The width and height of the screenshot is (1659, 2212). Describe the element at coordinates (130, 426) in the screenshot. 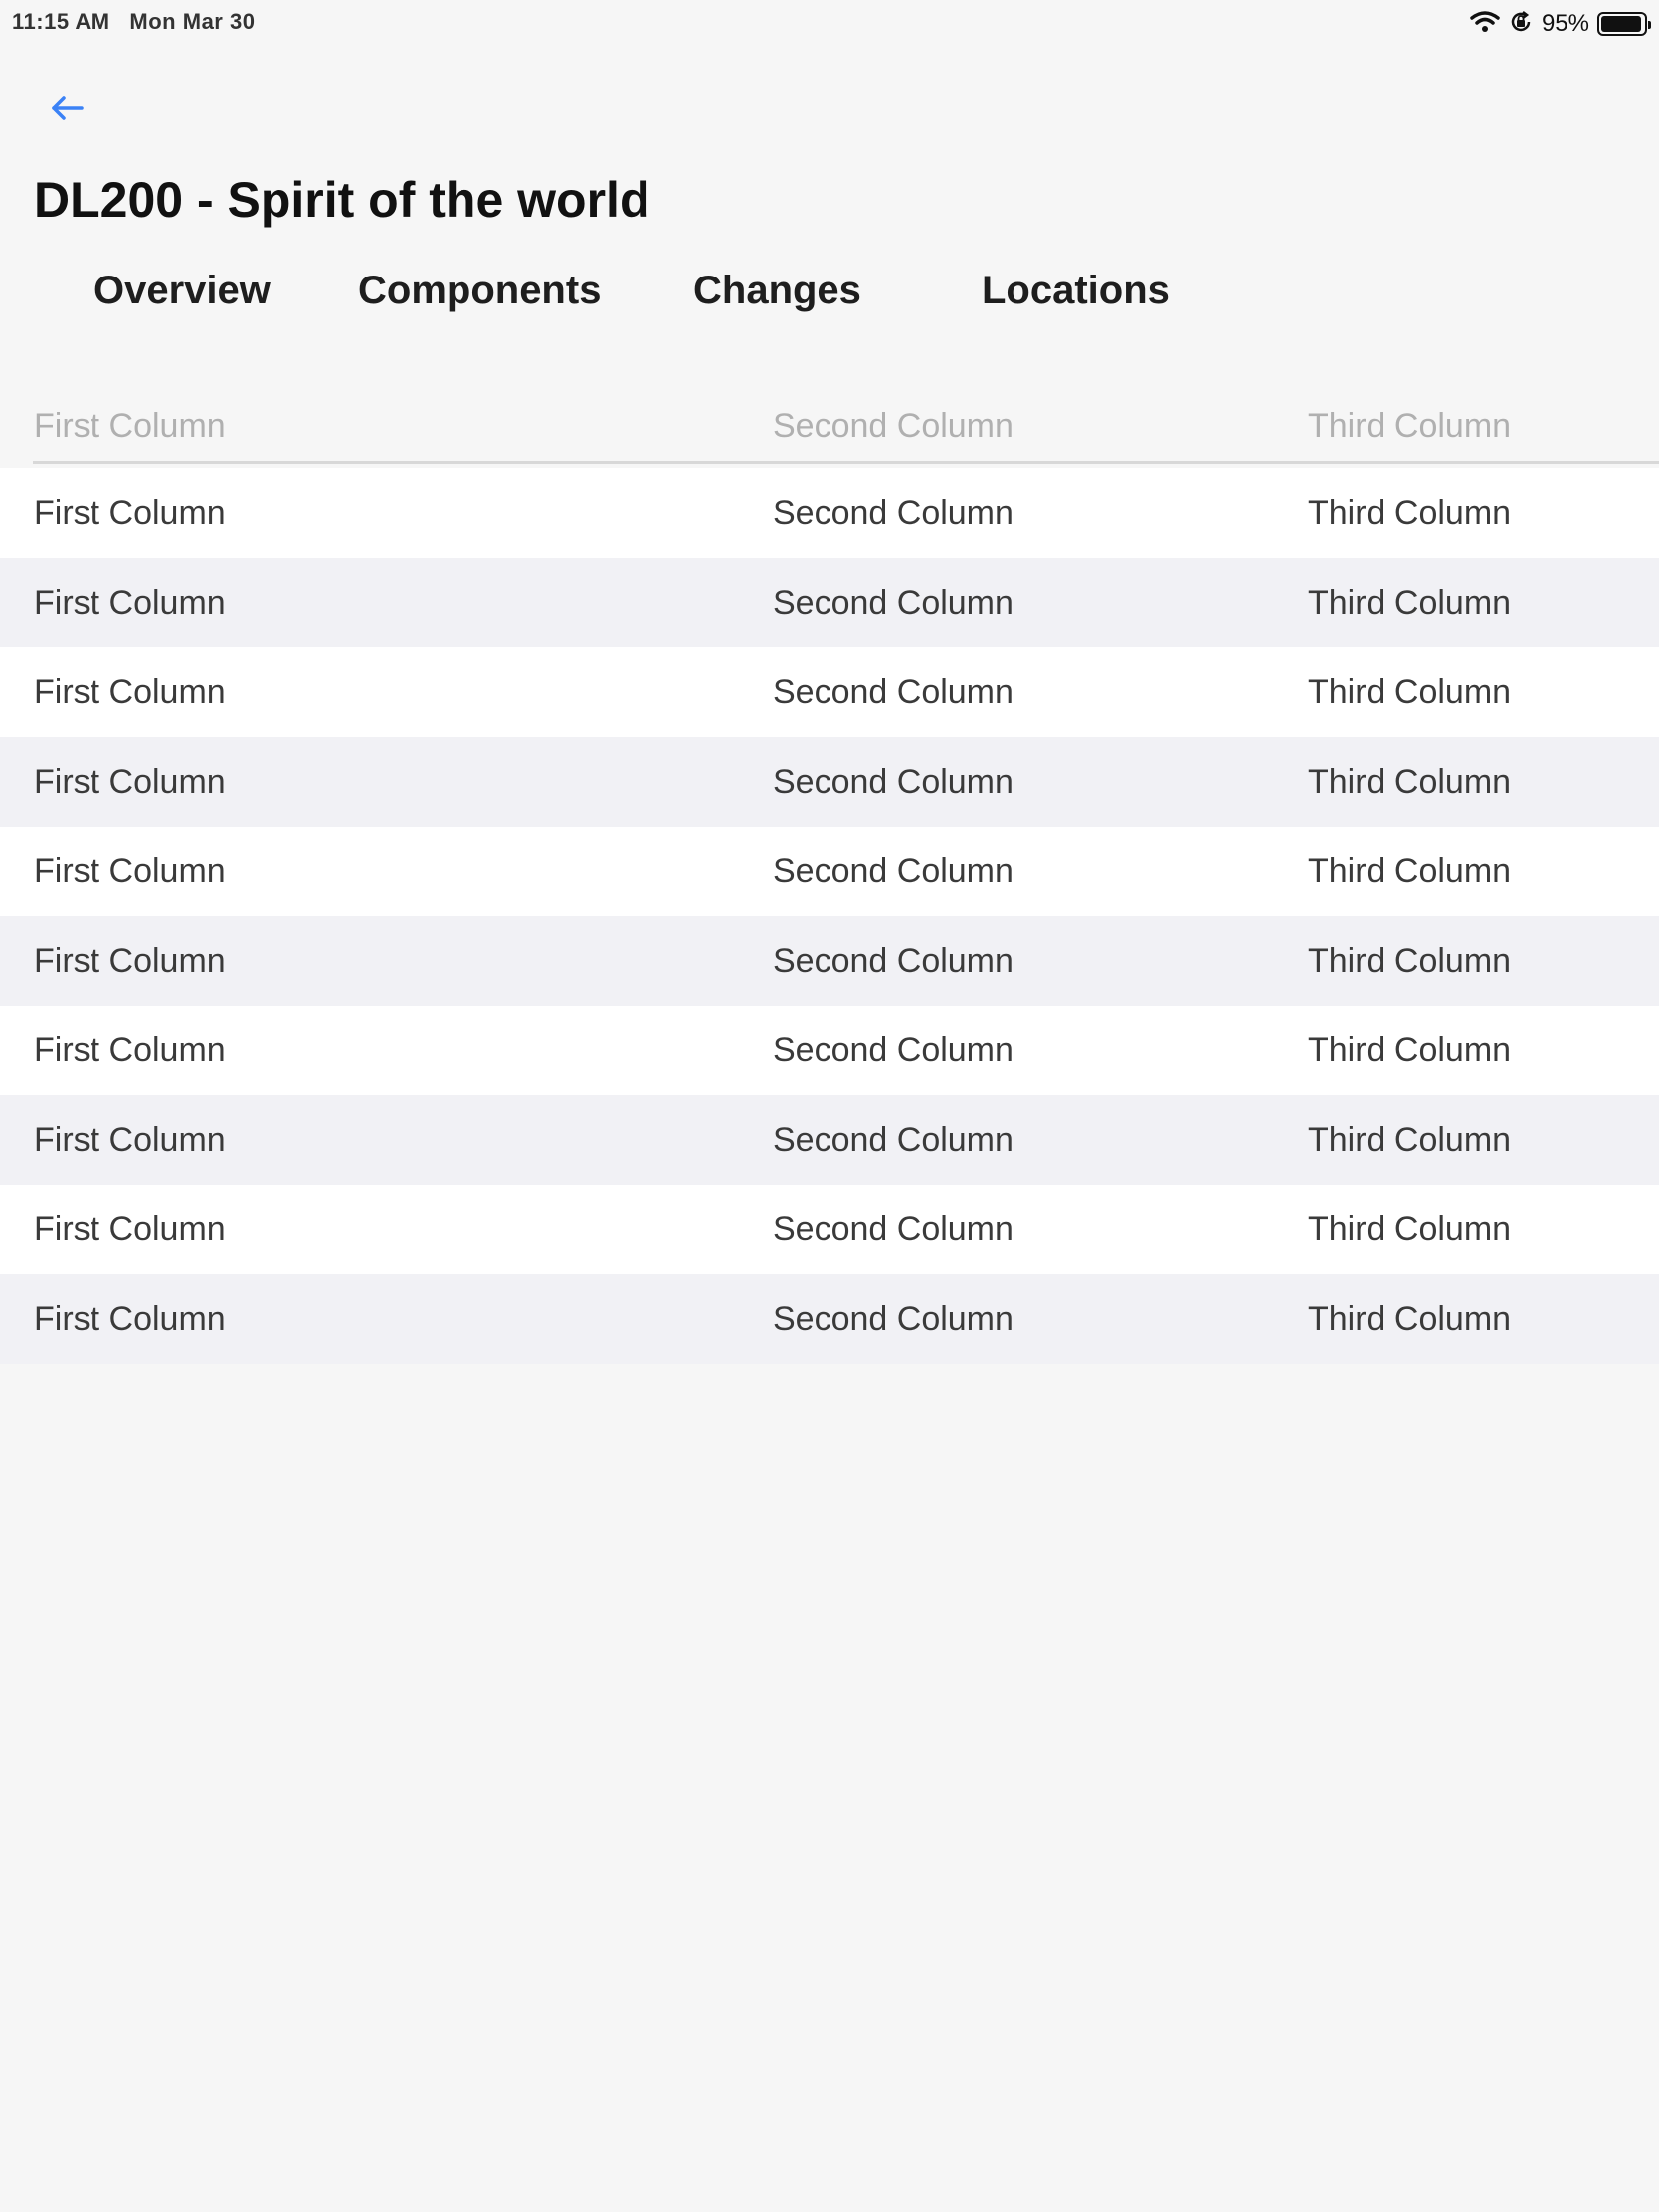

I see `column-header-first: First Column` at that location.